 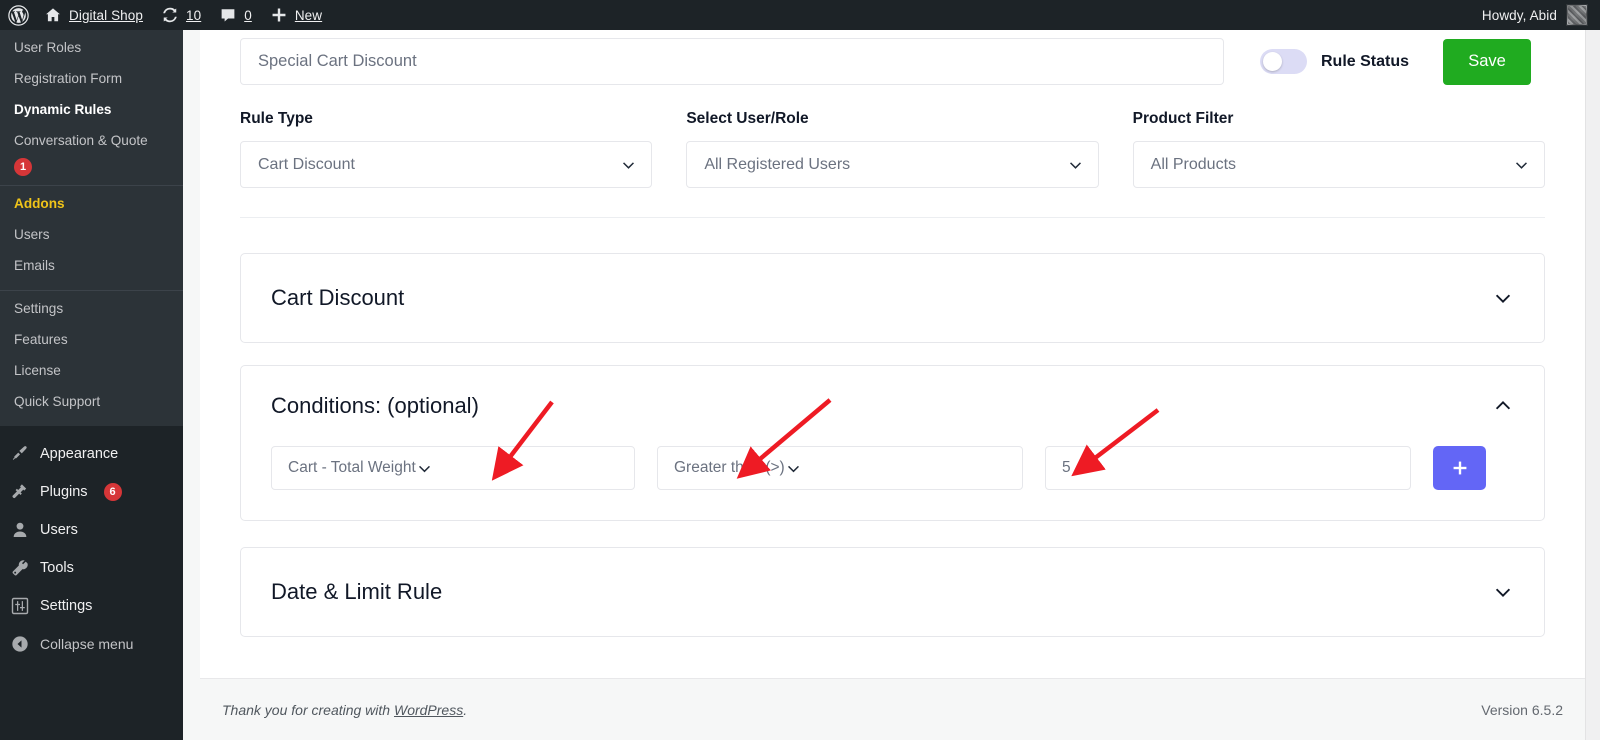 I want to click on product-filter-select: All Products, so click(x=1338, y=164).